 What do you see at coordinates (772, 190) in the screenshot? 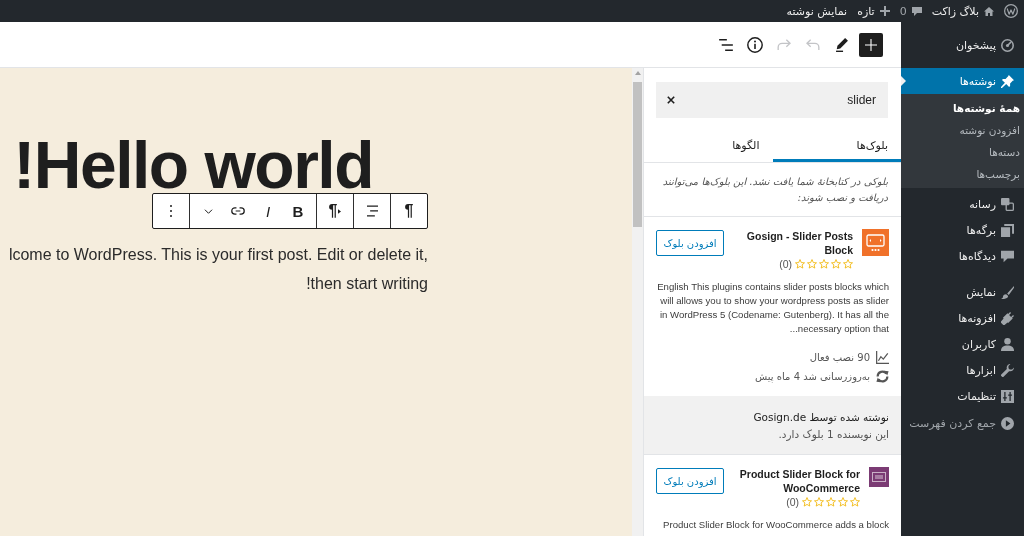
I see `no-results-notice: بلوکی در کتابخانهٔ شما یافت نشد. این بلوک‌ها می‌توانند دریافت و نصب شوند:` at bounding box center [772, 190].